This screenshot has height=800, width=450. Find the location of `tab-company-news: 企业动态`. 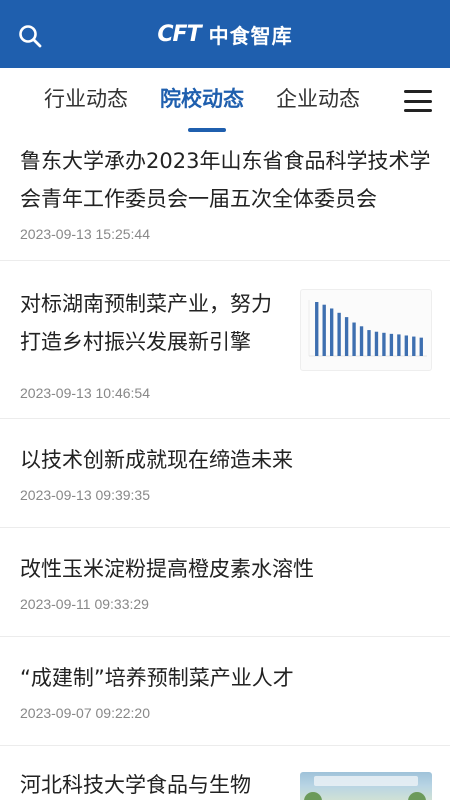

tab-company-news: 企业动态 is located at coordinates (318, 98).